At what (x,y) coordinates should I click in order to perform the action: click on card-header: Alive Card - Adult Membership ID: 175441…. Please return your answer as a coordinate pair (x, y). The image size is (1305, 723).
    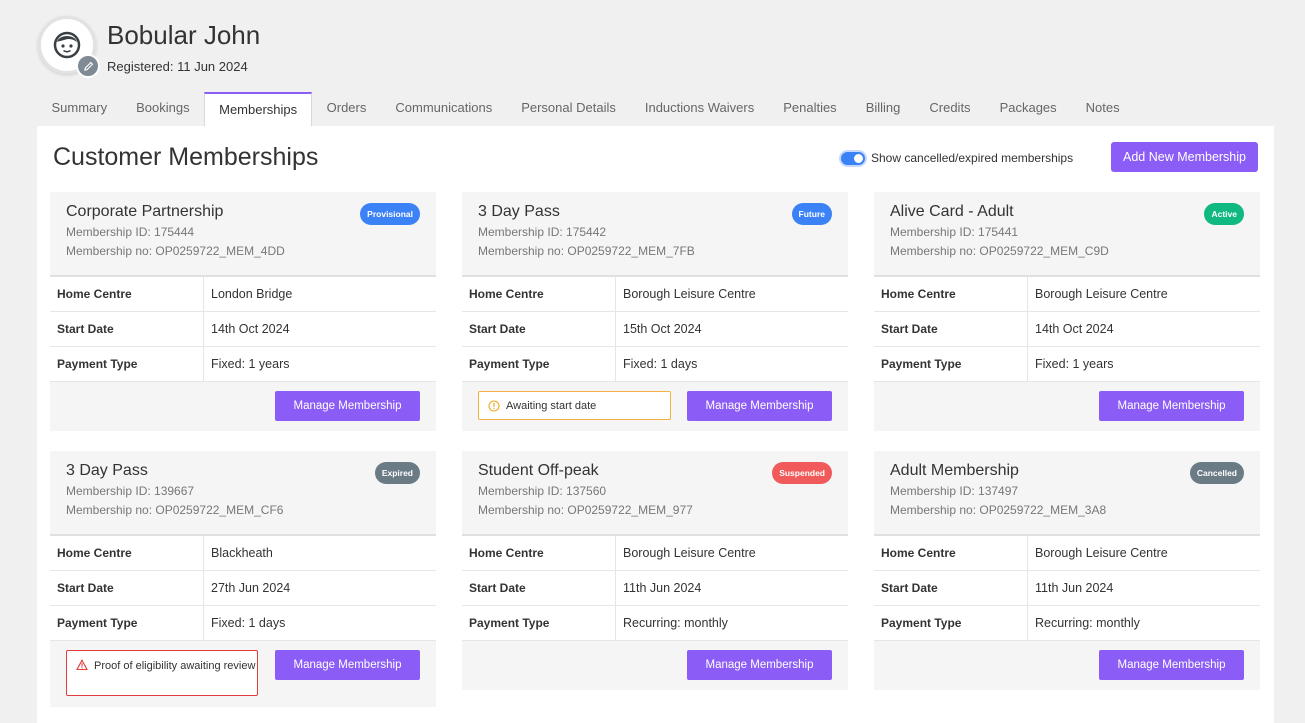
    Looking at the image, I should click on (1067, 234).